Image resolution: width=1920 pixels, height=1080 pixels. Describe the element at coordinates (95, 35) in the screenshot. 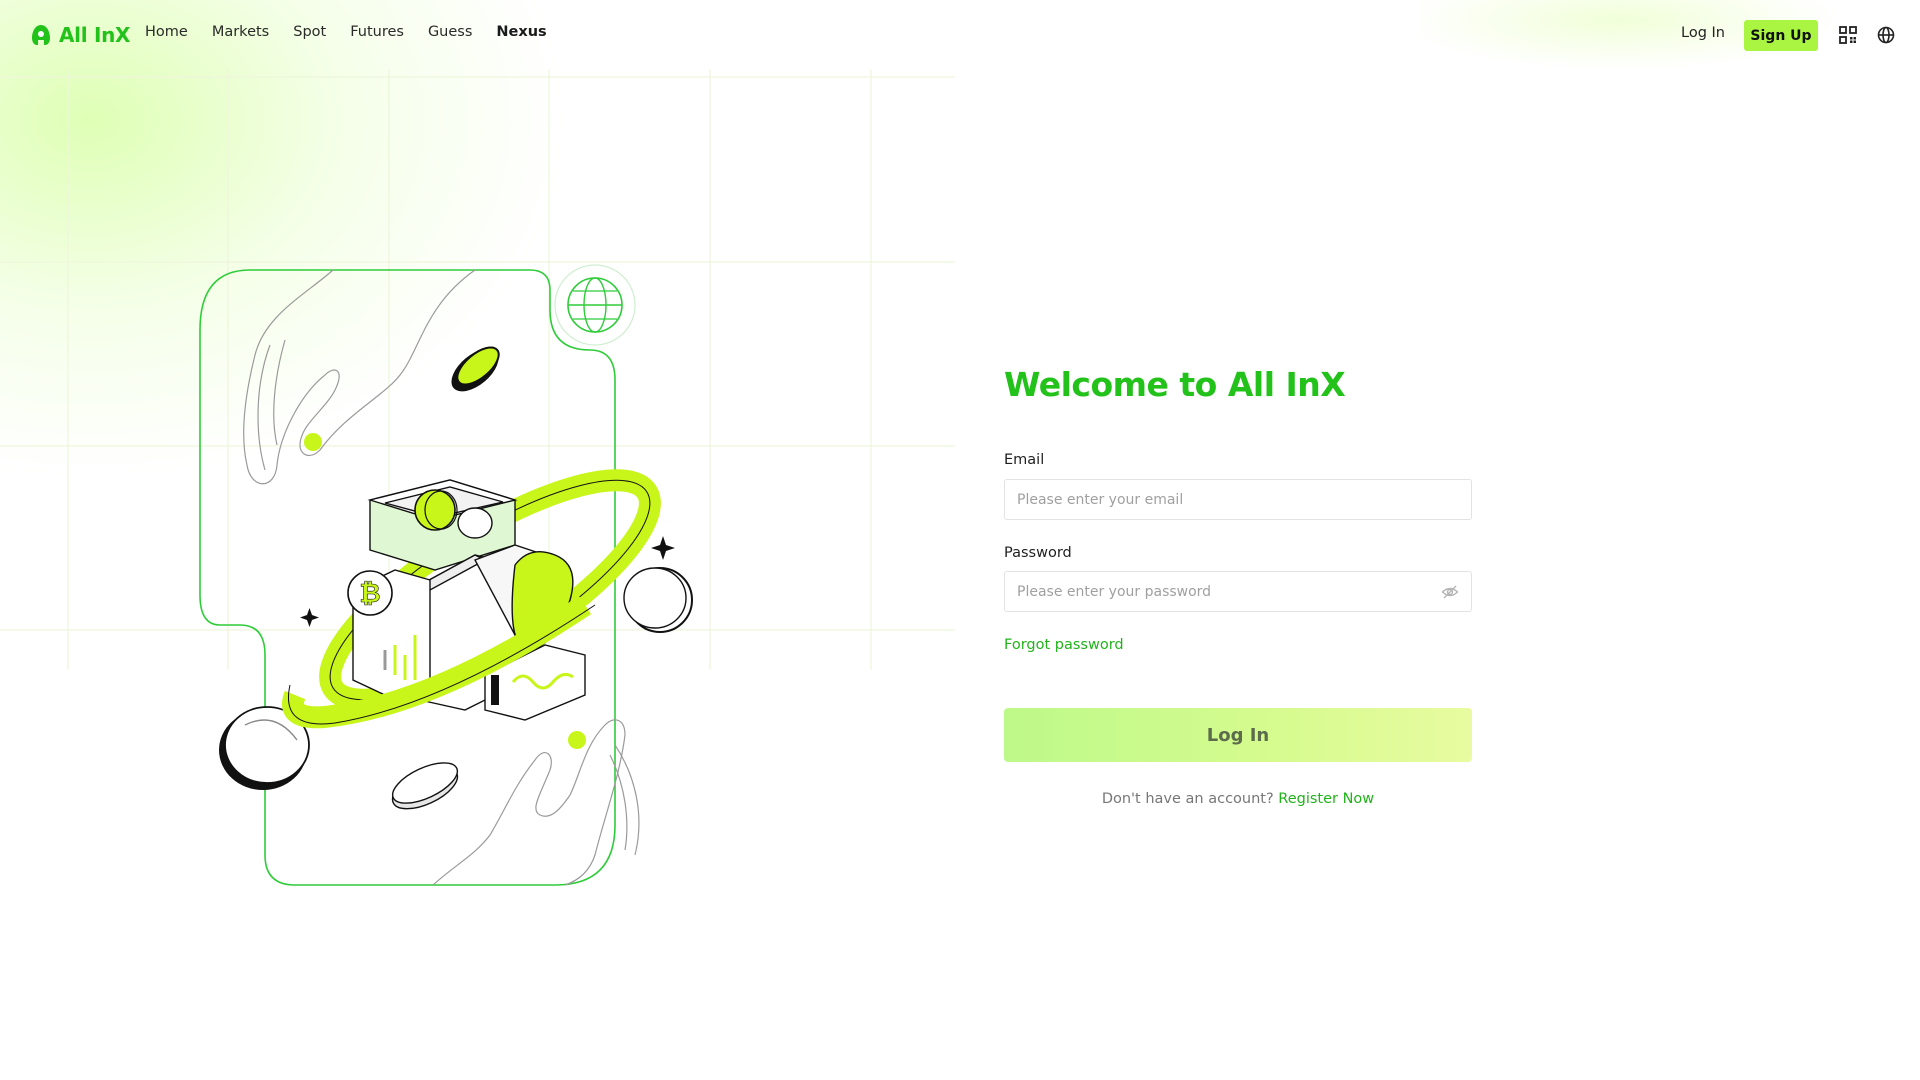

I see `logo-text: All InX` at that location.